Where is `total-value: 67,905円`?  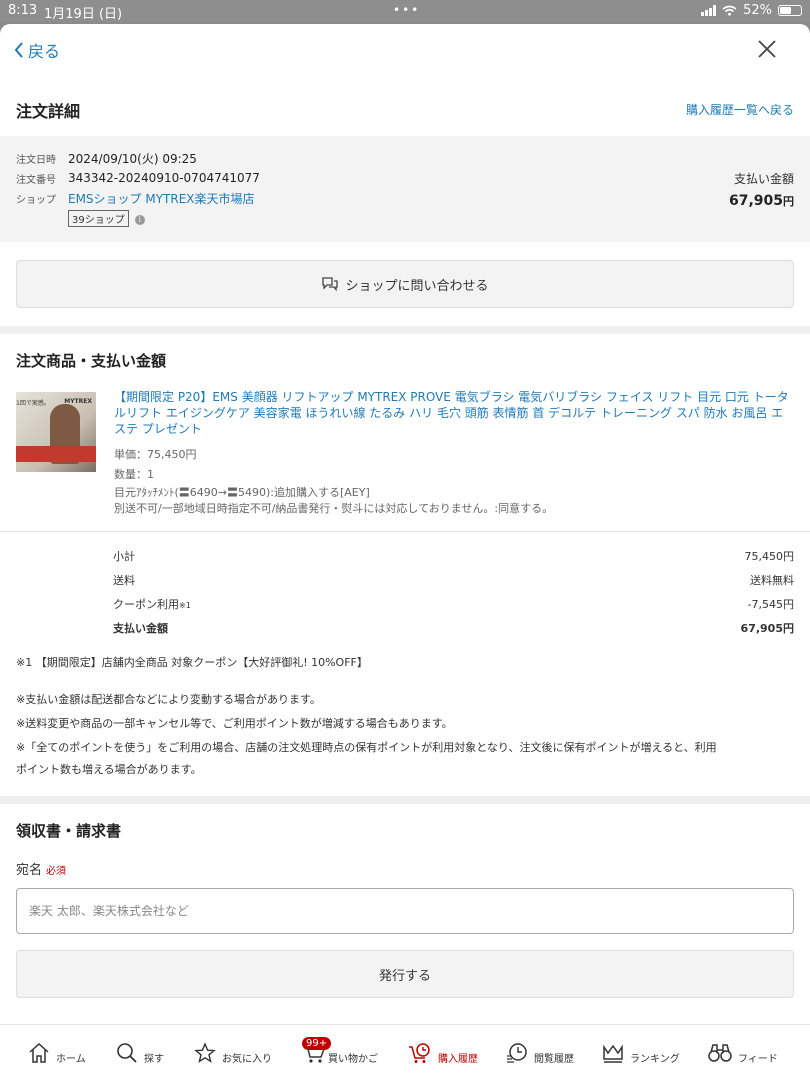 total-value: 67,905円 is located at coordinates (767, 628).